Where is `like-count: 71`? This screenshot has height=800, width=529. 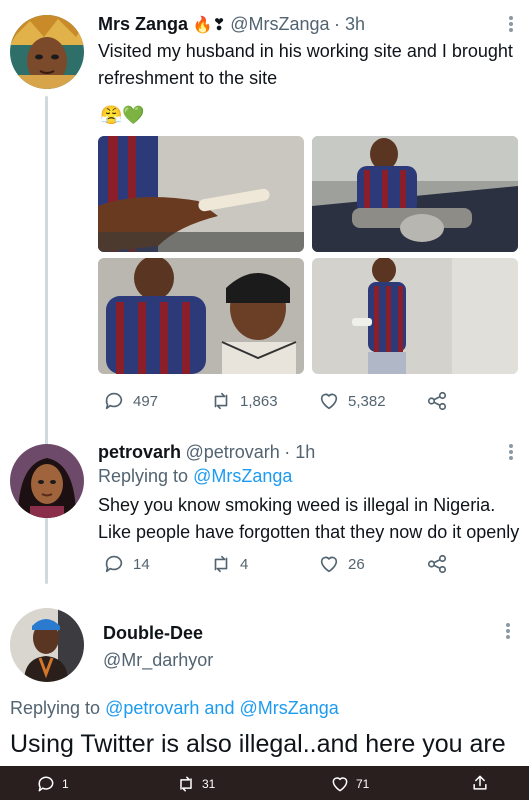 like-count: 71 is located at coordinates (363, 784).